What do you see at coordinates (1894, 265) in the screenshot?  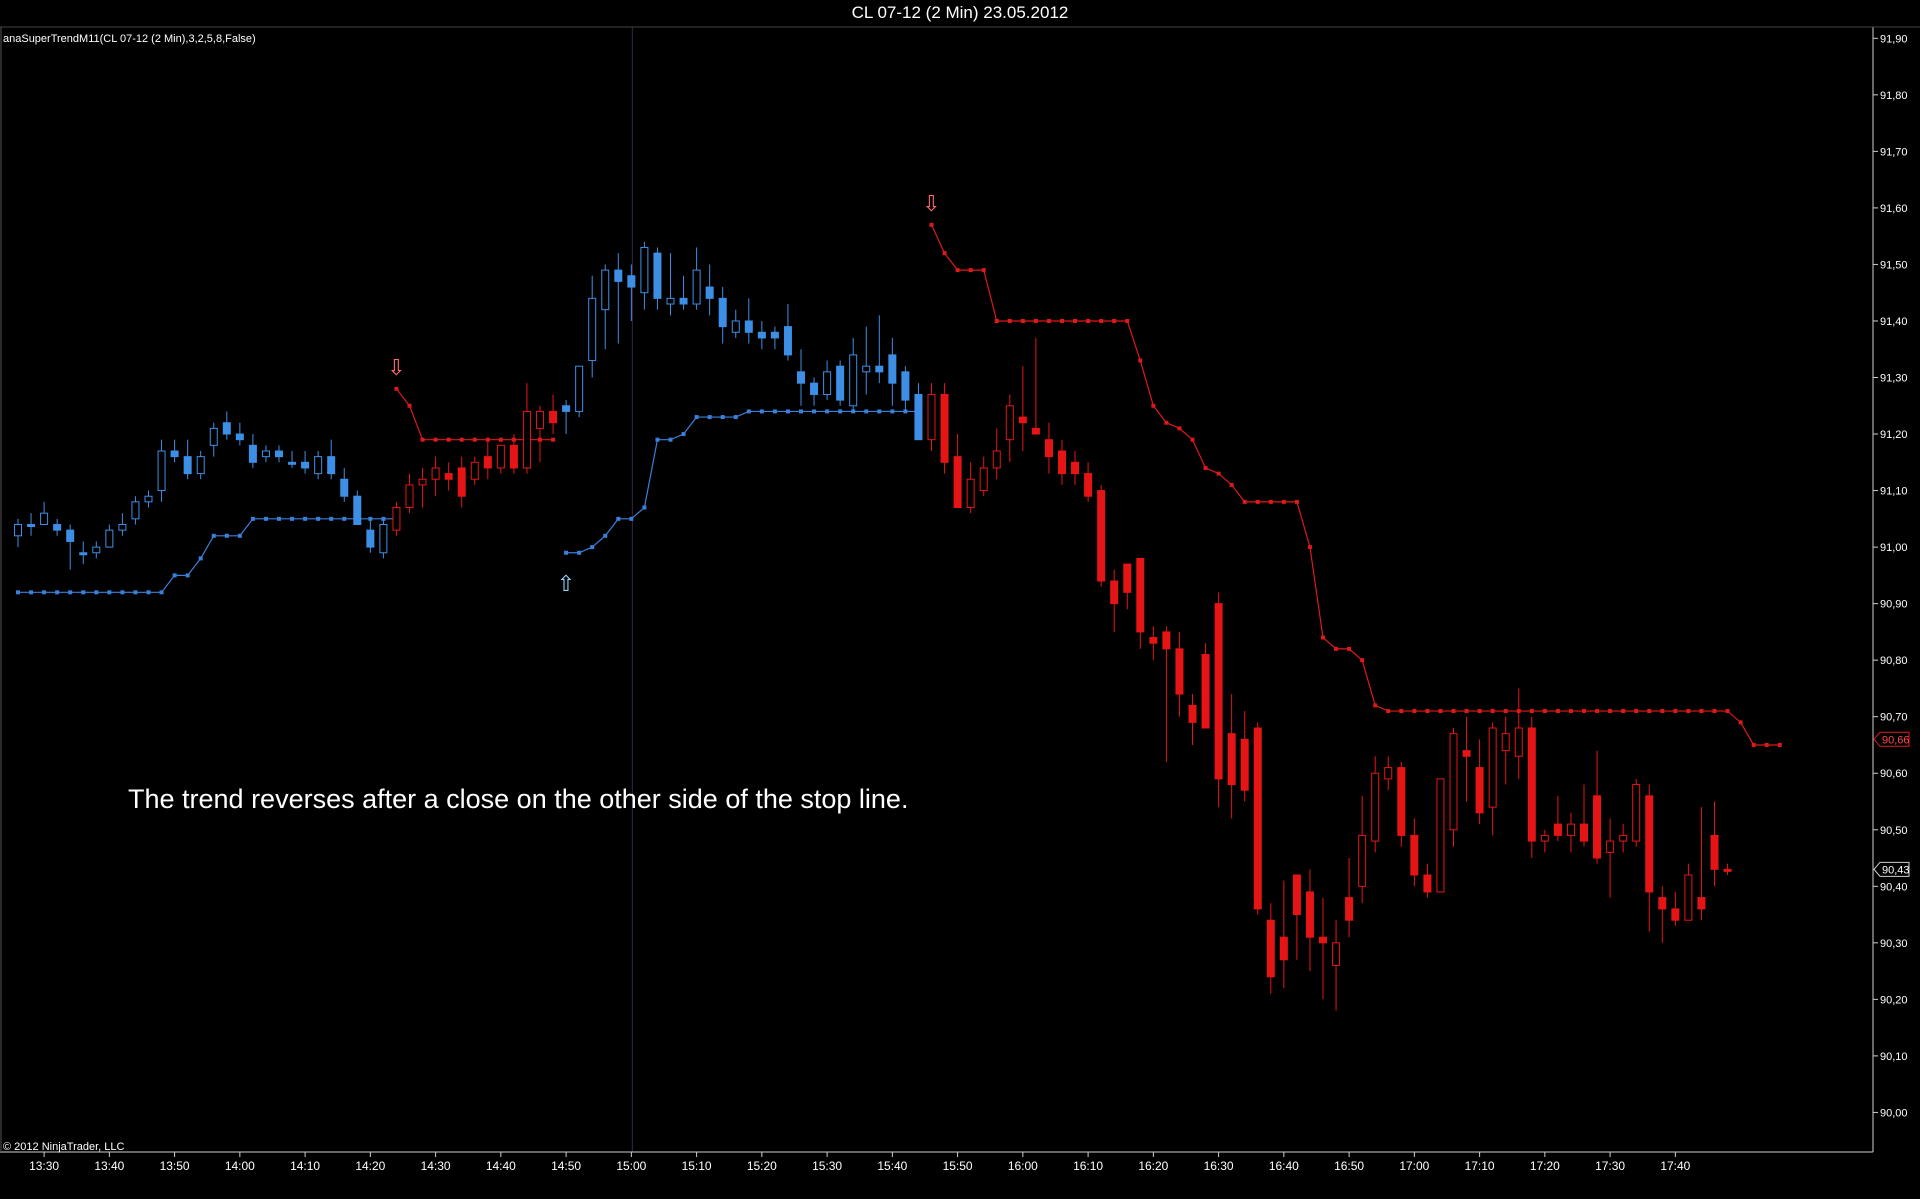 I see `y-tick-label: 91,50` at bounding box center [1894, 265].